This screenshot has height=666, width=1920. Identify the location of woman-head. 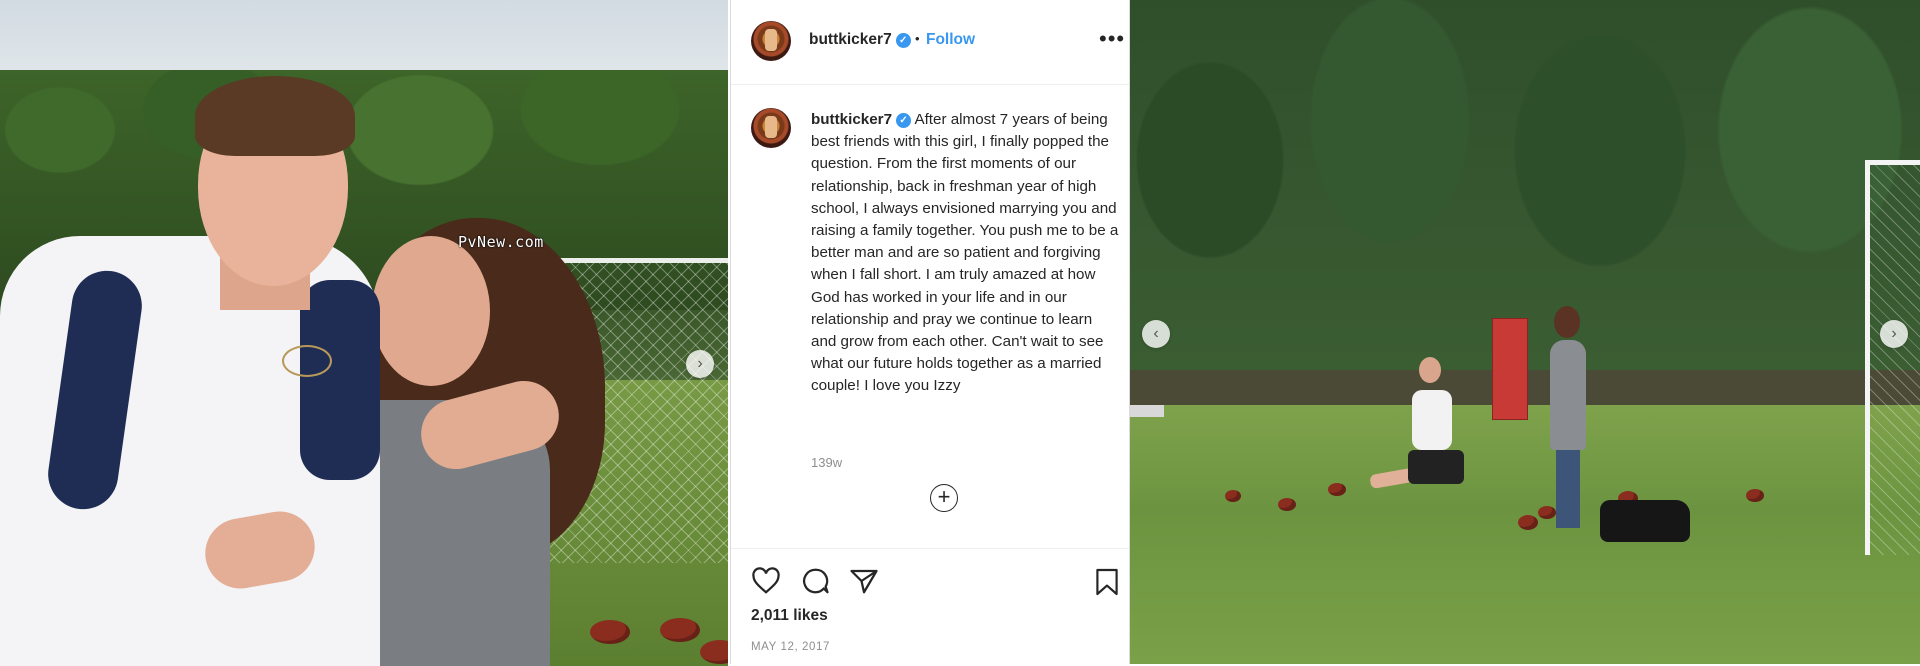
(1567, 322).